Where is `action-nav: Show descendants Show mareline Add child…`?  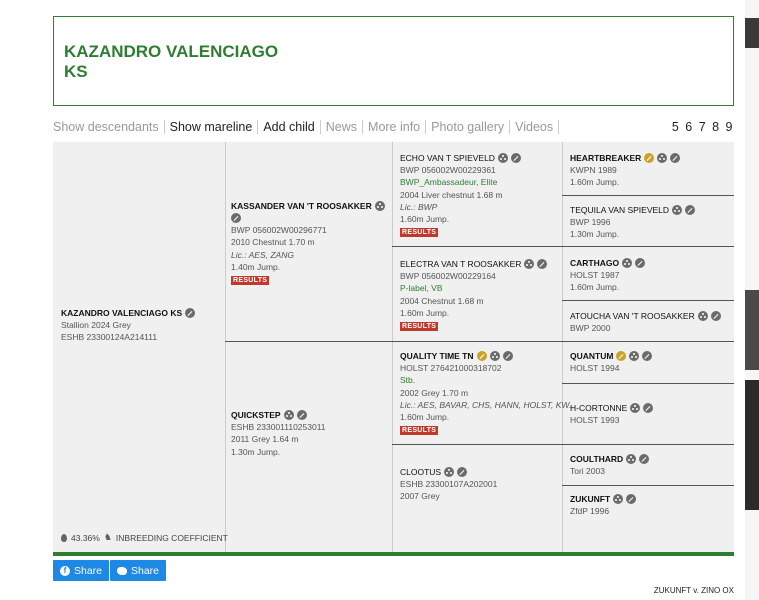 action-nav: Show descendants Show mareline Add child… is located at coordinates (393, 127).